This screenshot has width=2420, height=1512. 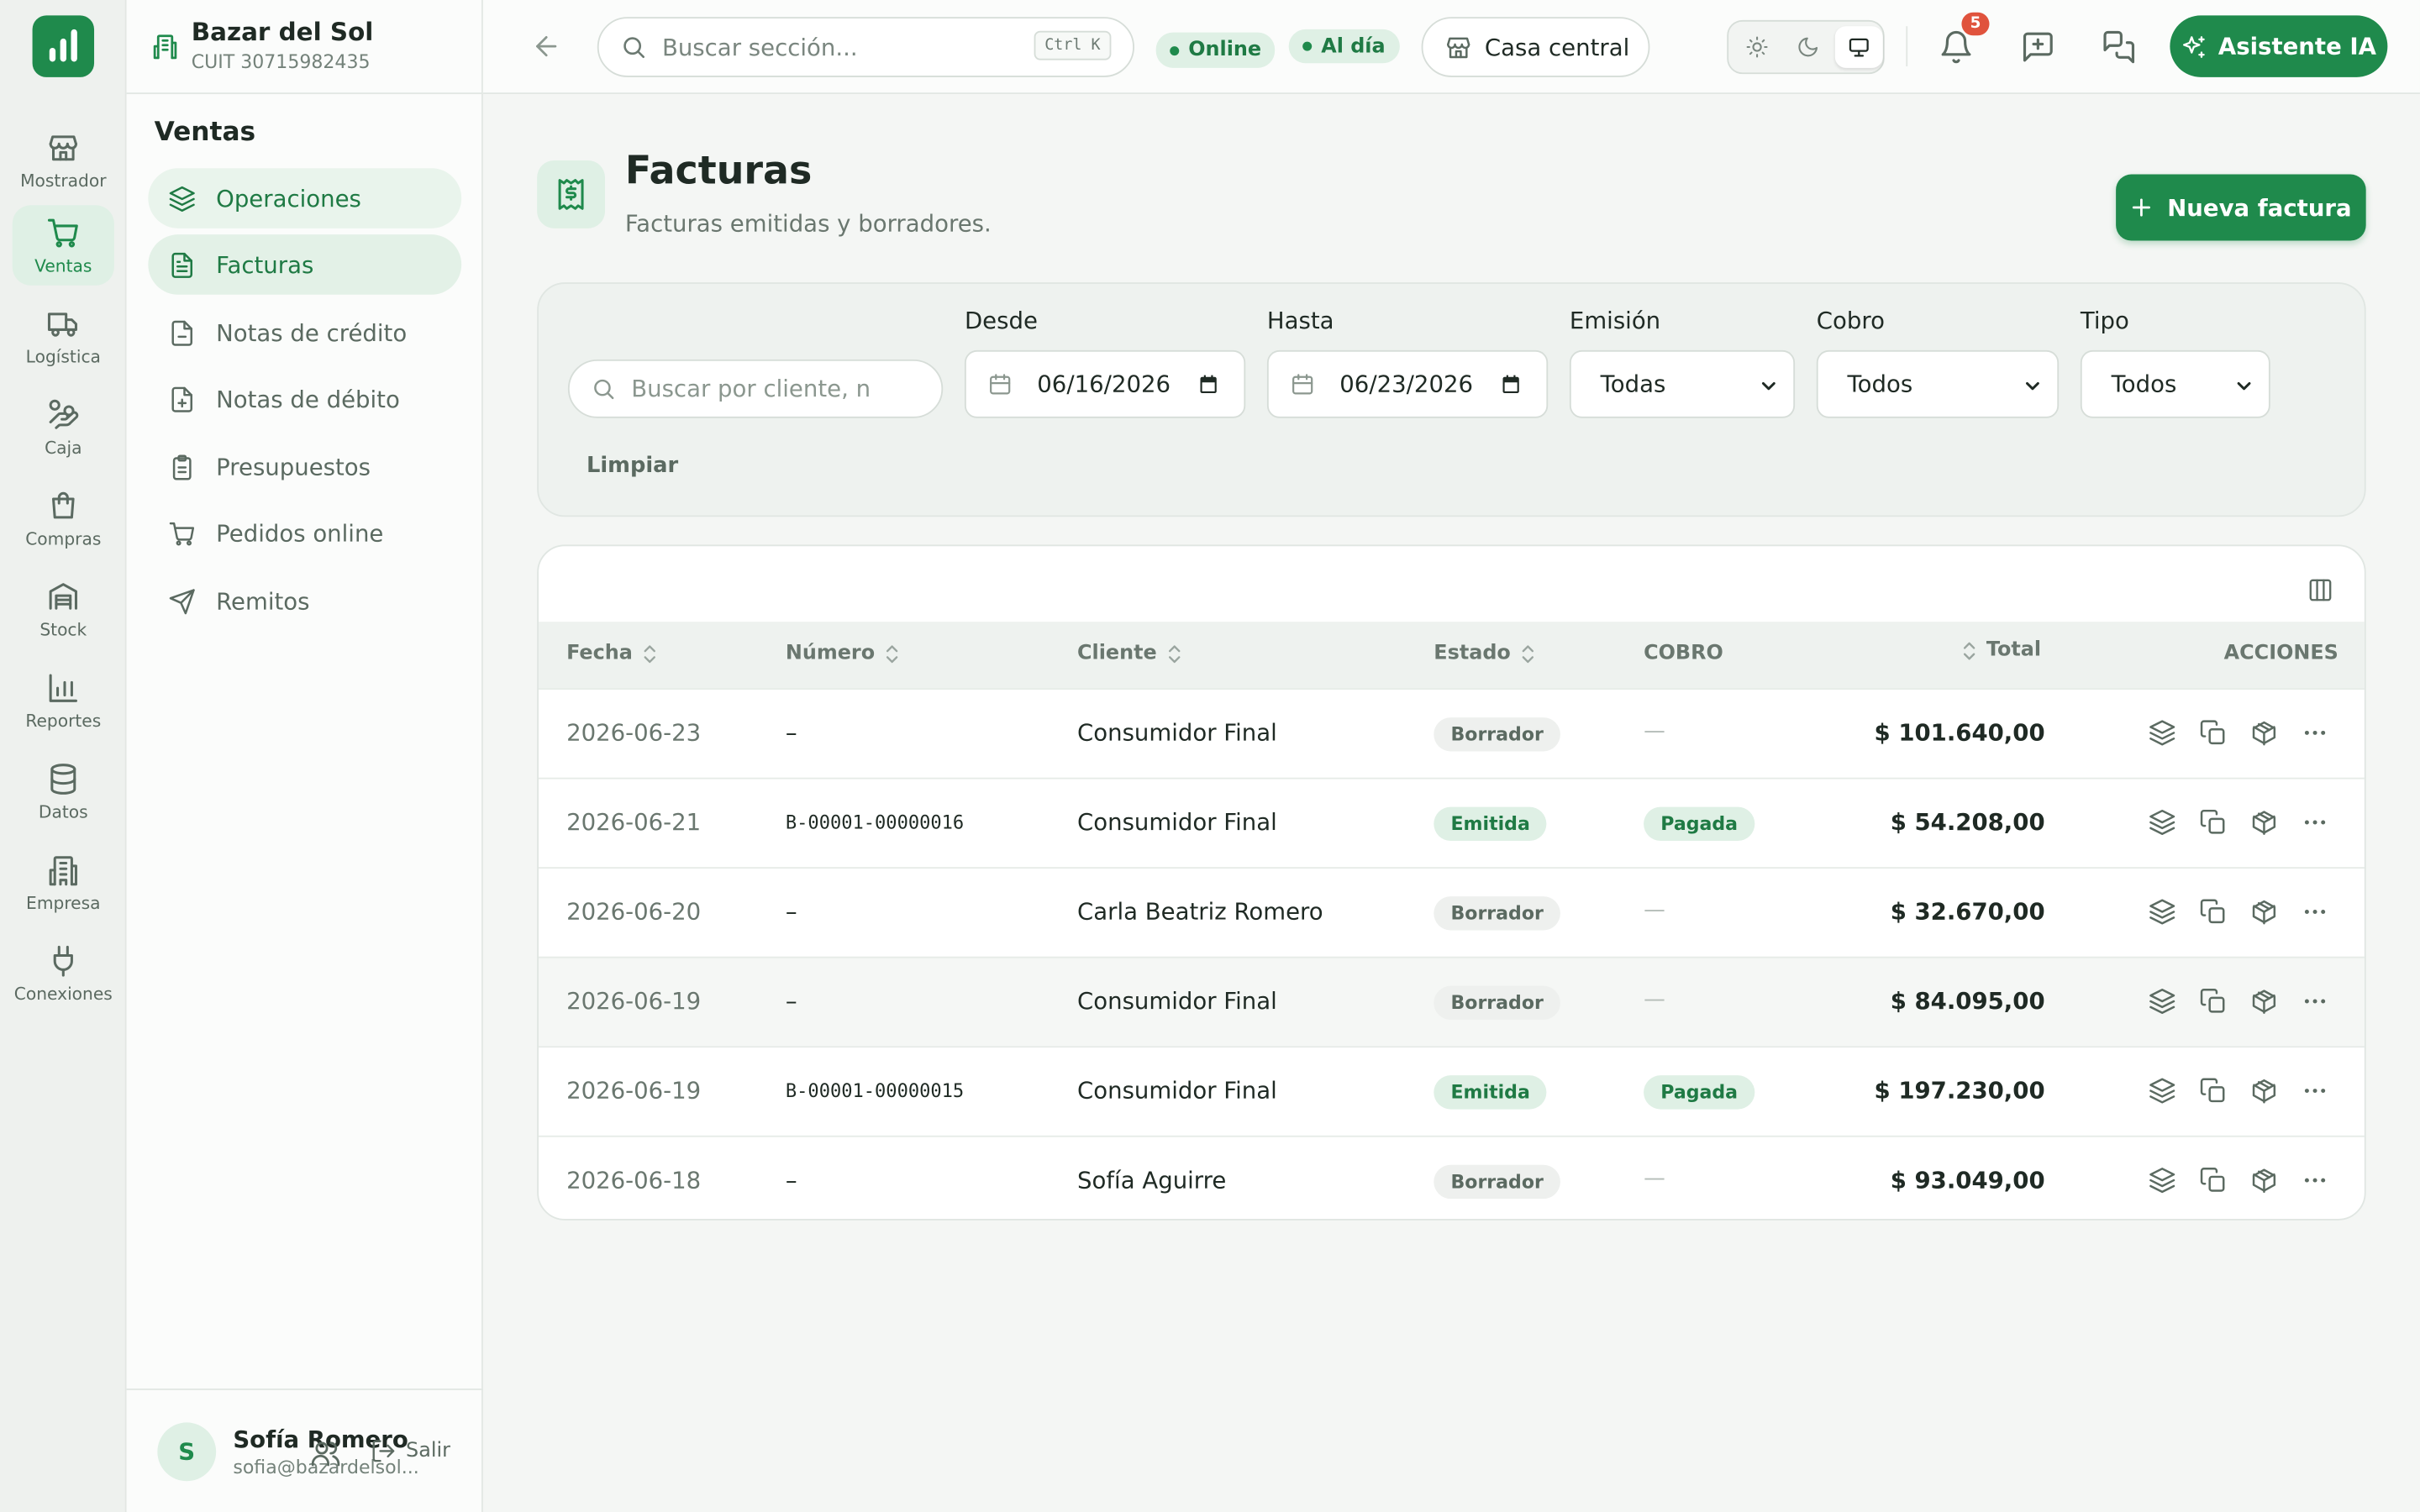 What do you see at coordinates (2241, 207) in the screenshot?
I see `new-invoice-button: Nueva factura` at bounding box center [2241, 207].